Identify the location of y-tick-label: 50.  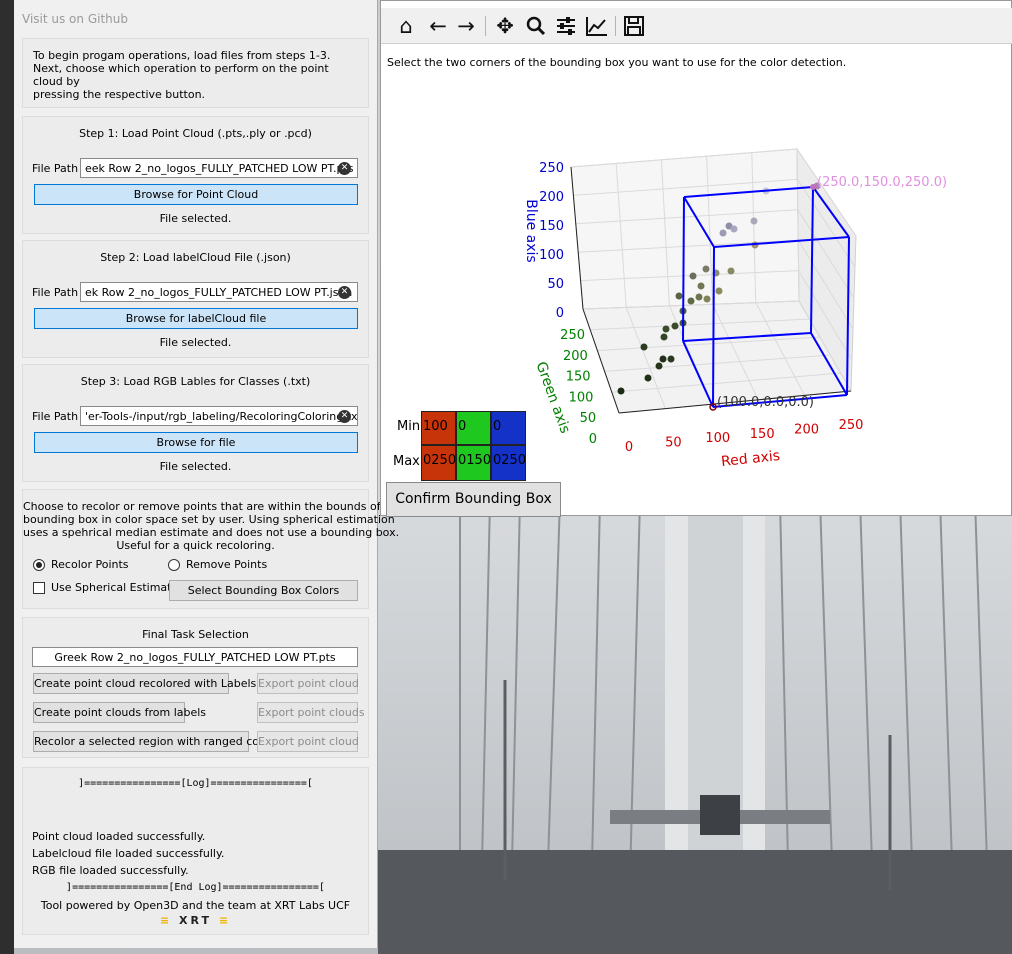
(588, 418).